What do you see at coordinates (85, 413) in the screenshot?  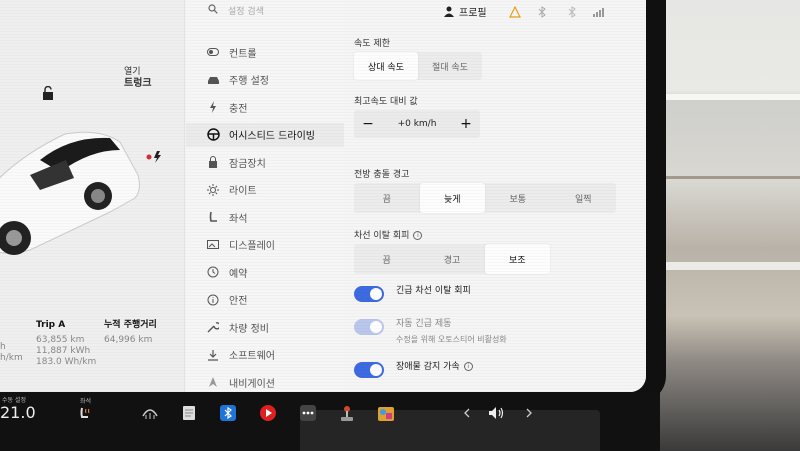 I see `seat-heater-icon` at bounding box center [85, 413].